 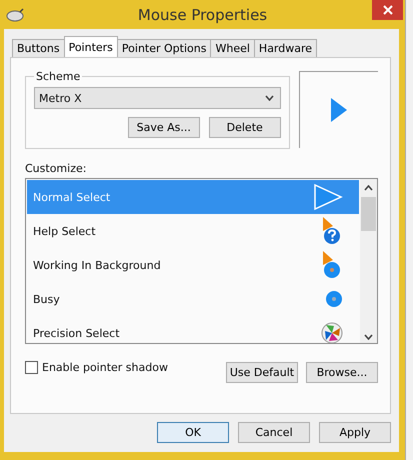 What do you see at coordinates (58, 76) in the screenshot?
I see `group-label: Scheme` at bounding box center [58, 76].